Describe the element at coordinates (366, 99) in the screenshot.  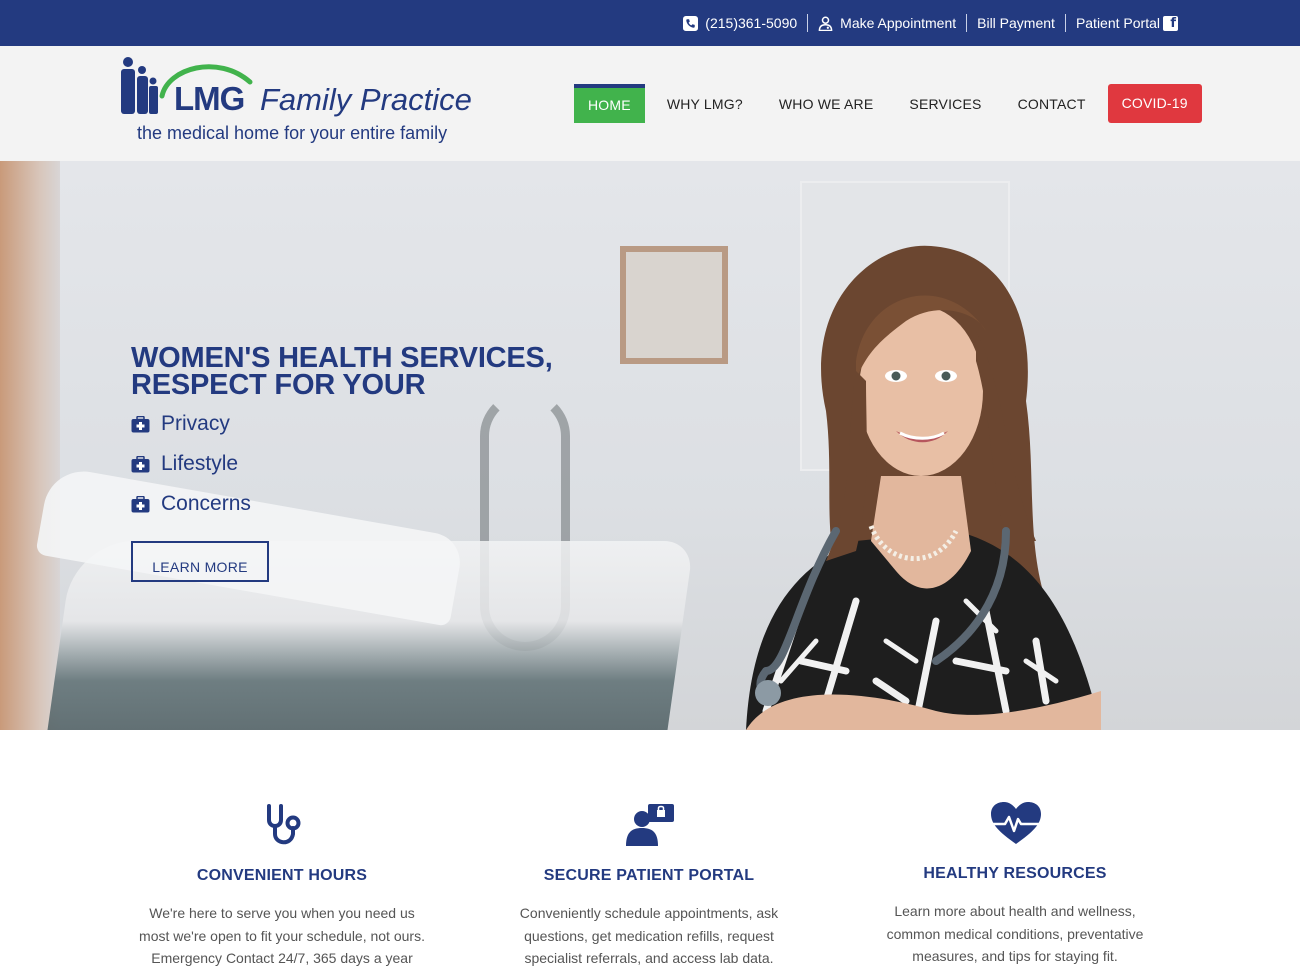
I see `logo-suffix: Family Practice` at that location.